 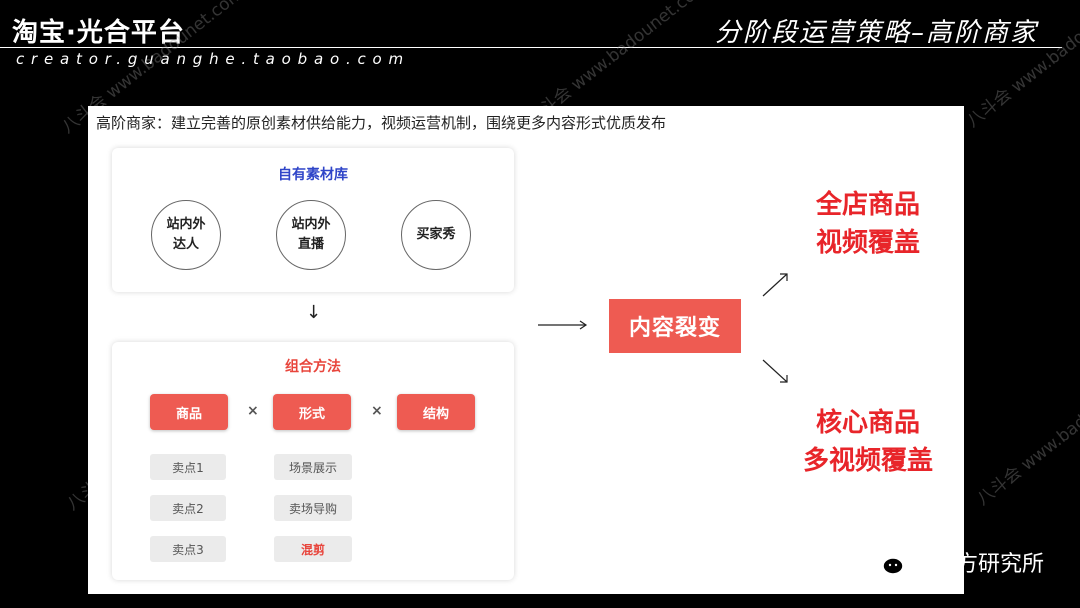 What do you see at coordinates (867, 205) in the screenshot?
I see `result-line: 全店商品` at bounding box center [867, 205].